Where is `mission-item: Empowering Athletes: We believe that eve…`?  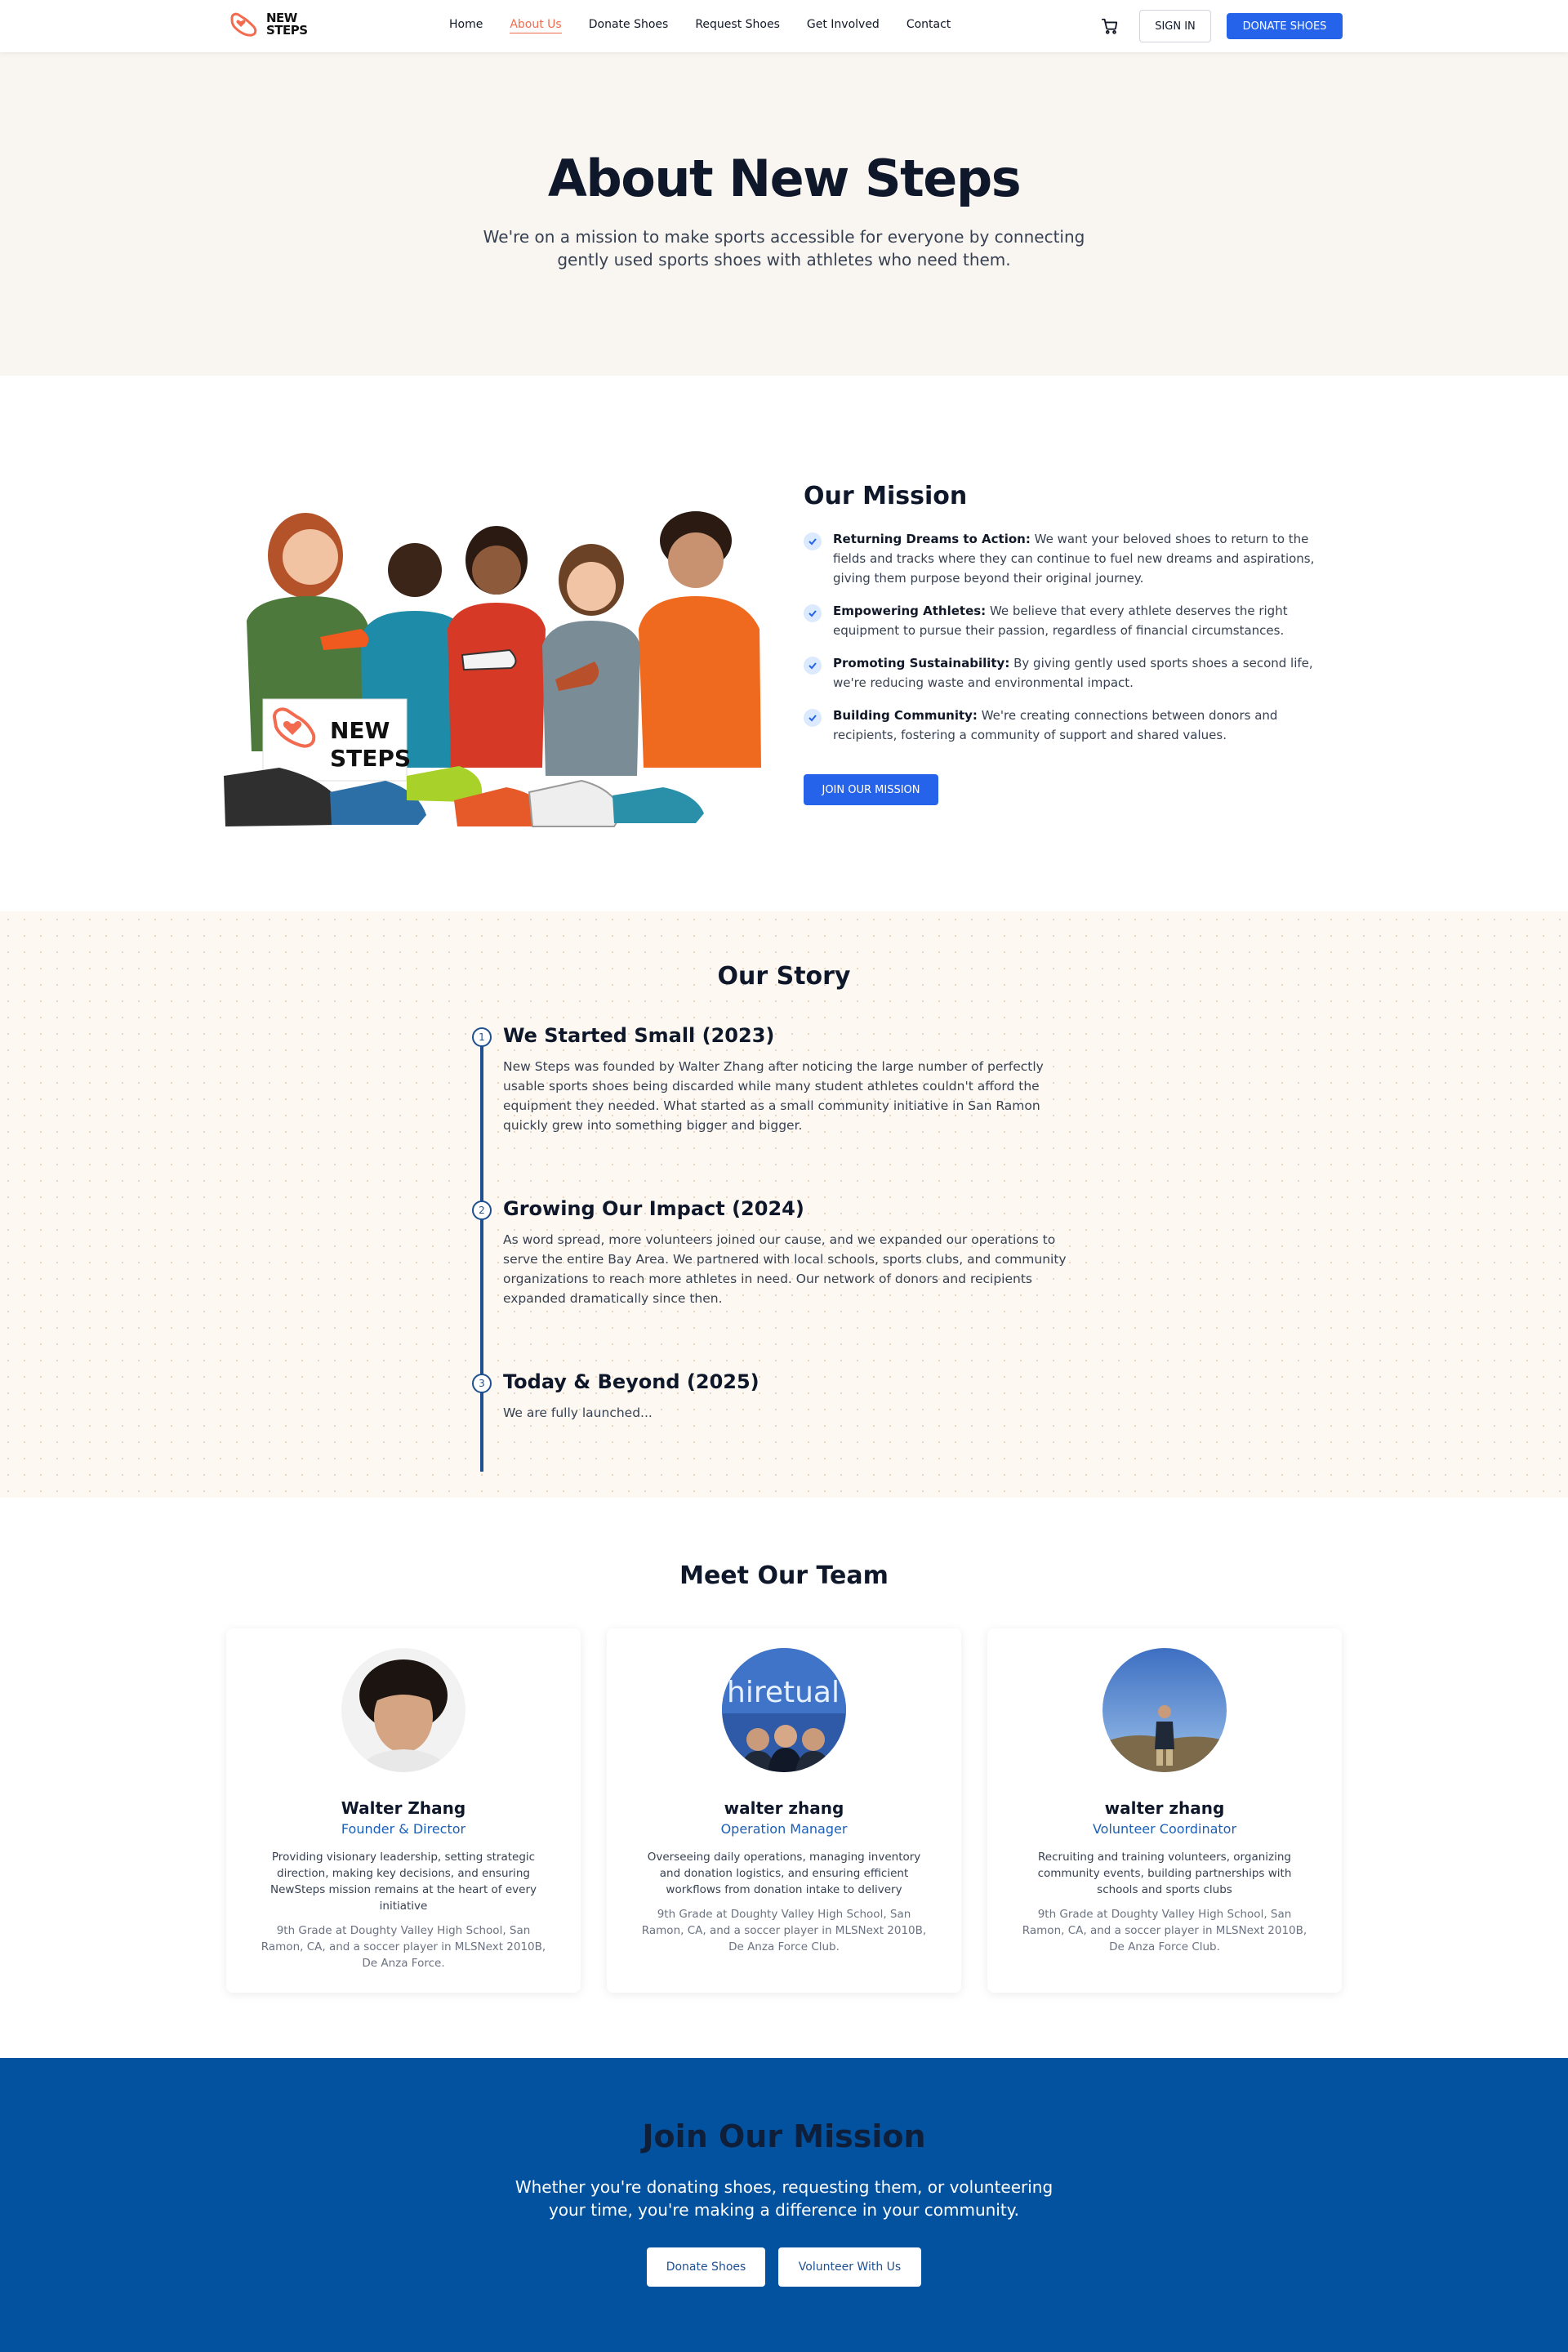
mission-item: Empowering Athletes: We believe that eve… is located at coordinates (1065, 620).